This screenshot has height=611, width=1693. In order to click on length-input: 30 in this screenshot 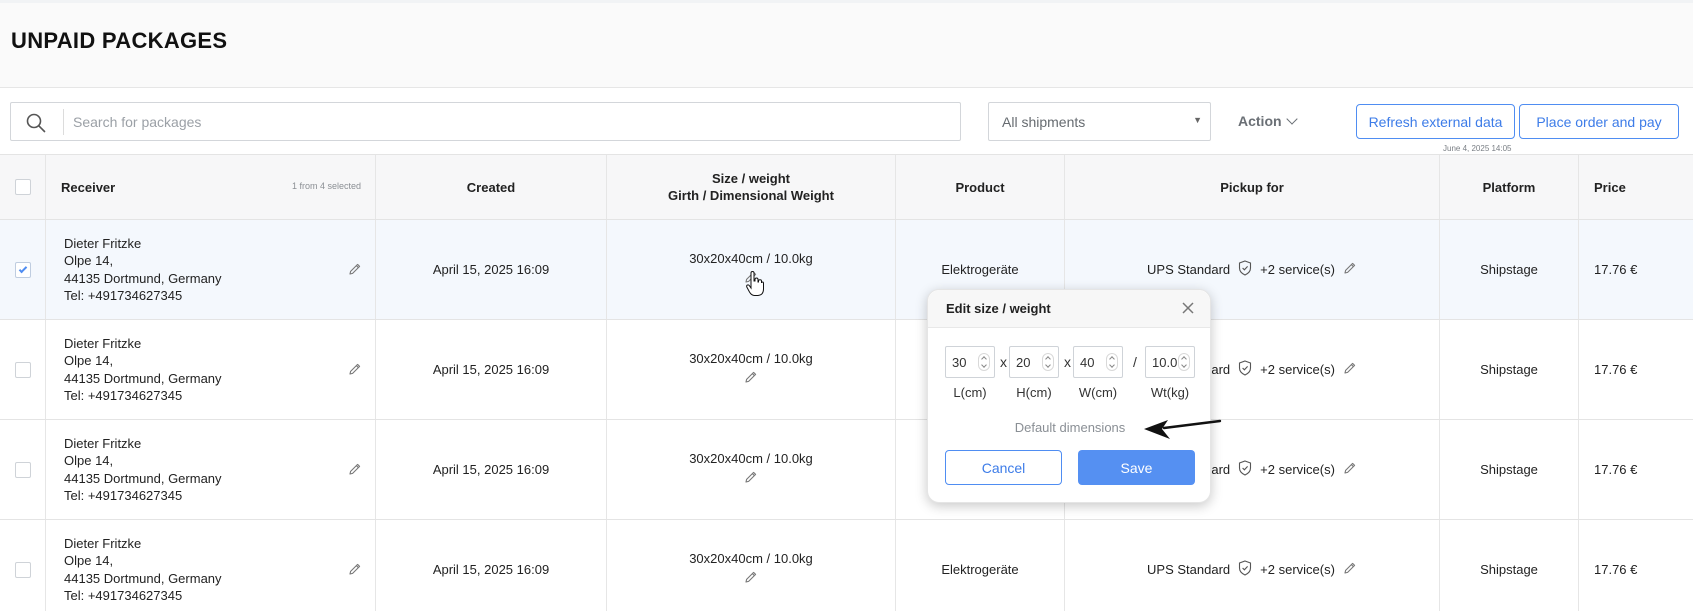, I will do `click(970, 362)`.